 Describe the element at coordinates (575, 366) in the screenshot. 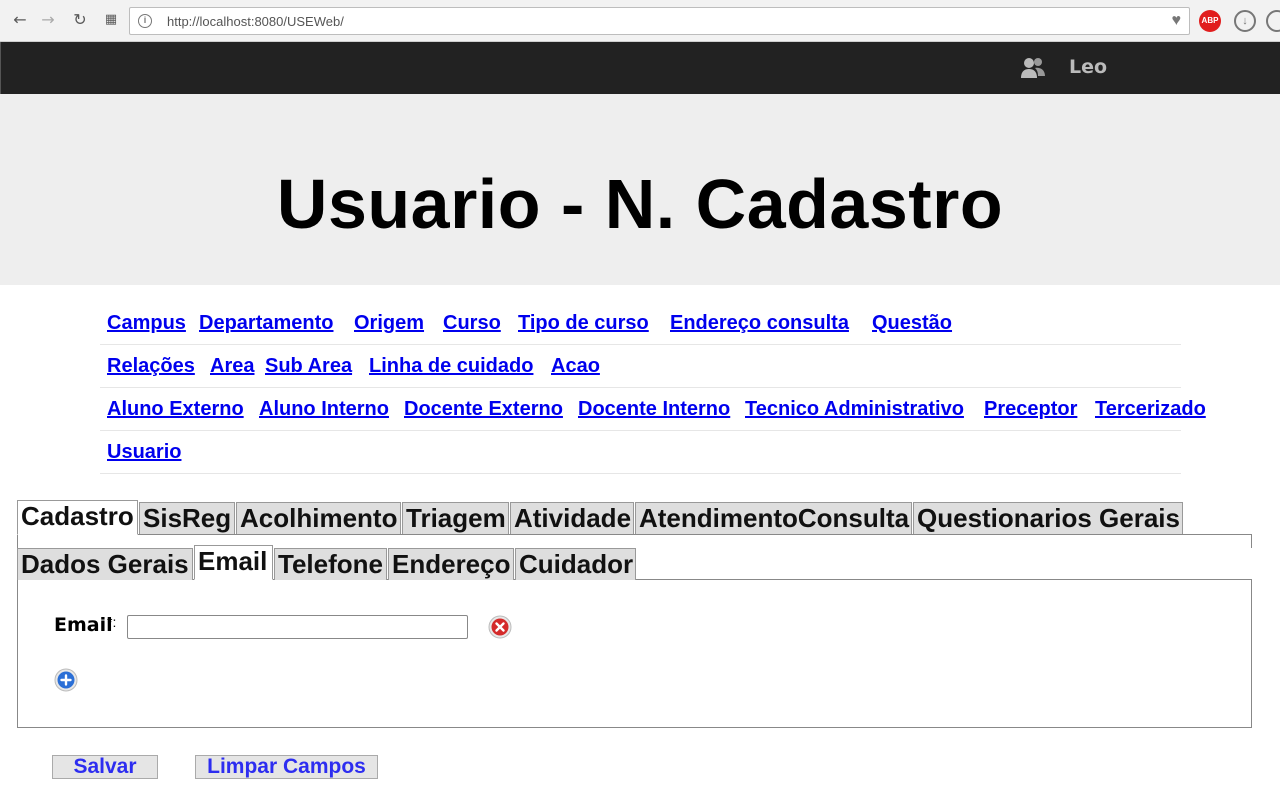

I see `menu-link-acao: Acao` at that location.